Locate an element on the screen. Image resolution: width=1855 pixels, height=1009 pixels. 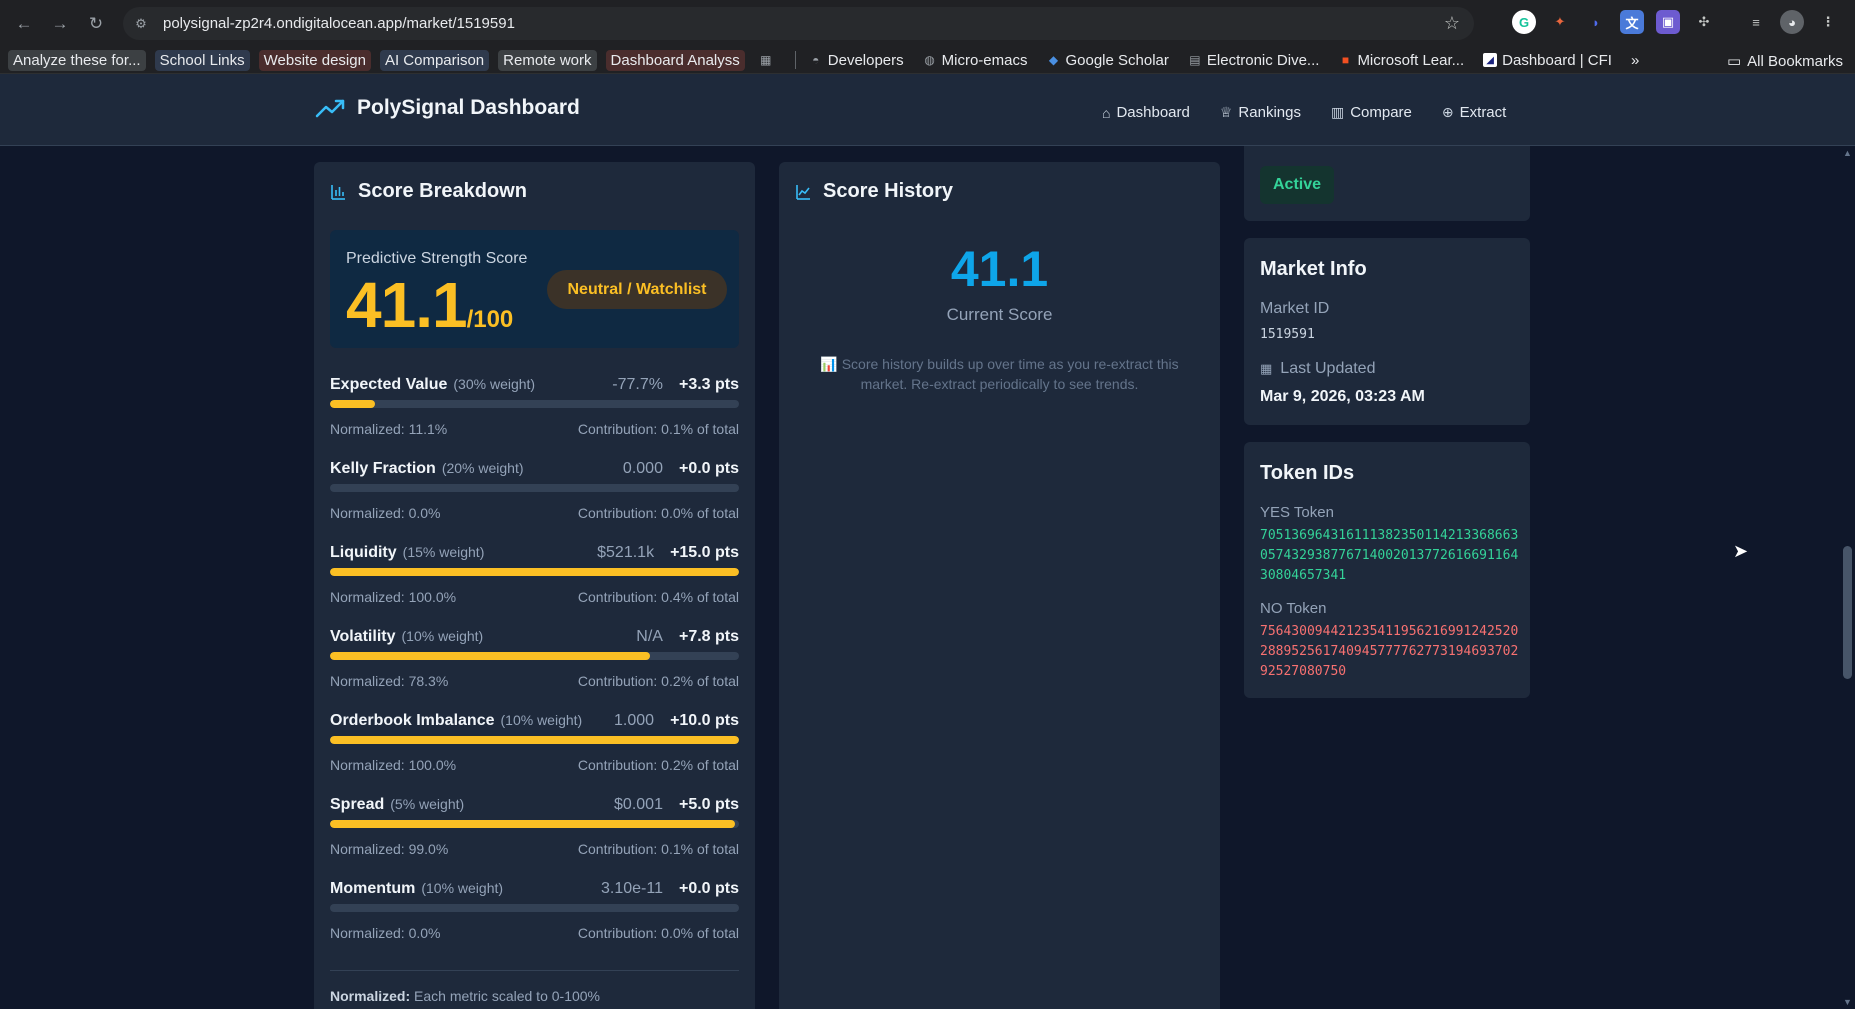
metric-points: +10.0 pts is located at coordinates (704, 720).